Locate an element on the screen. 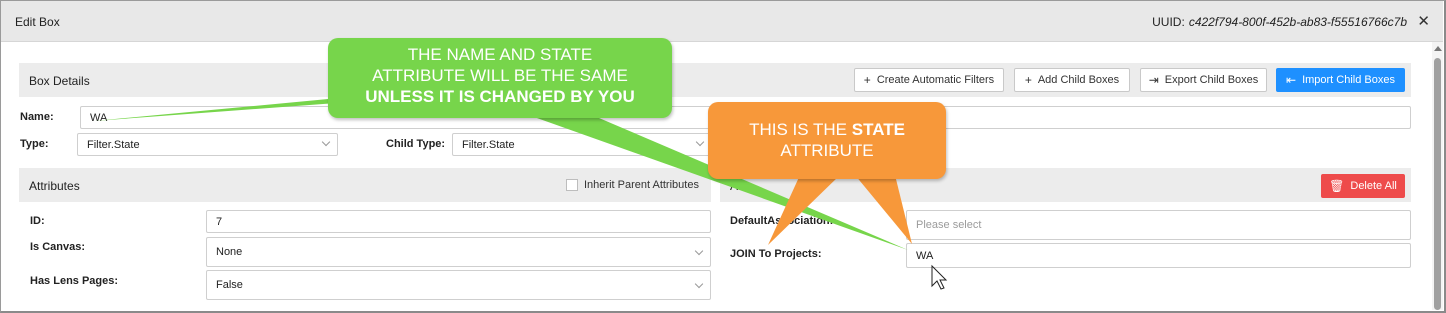  delete-all-button: 🗑 Delete All is located at coordinates (1363, 186).